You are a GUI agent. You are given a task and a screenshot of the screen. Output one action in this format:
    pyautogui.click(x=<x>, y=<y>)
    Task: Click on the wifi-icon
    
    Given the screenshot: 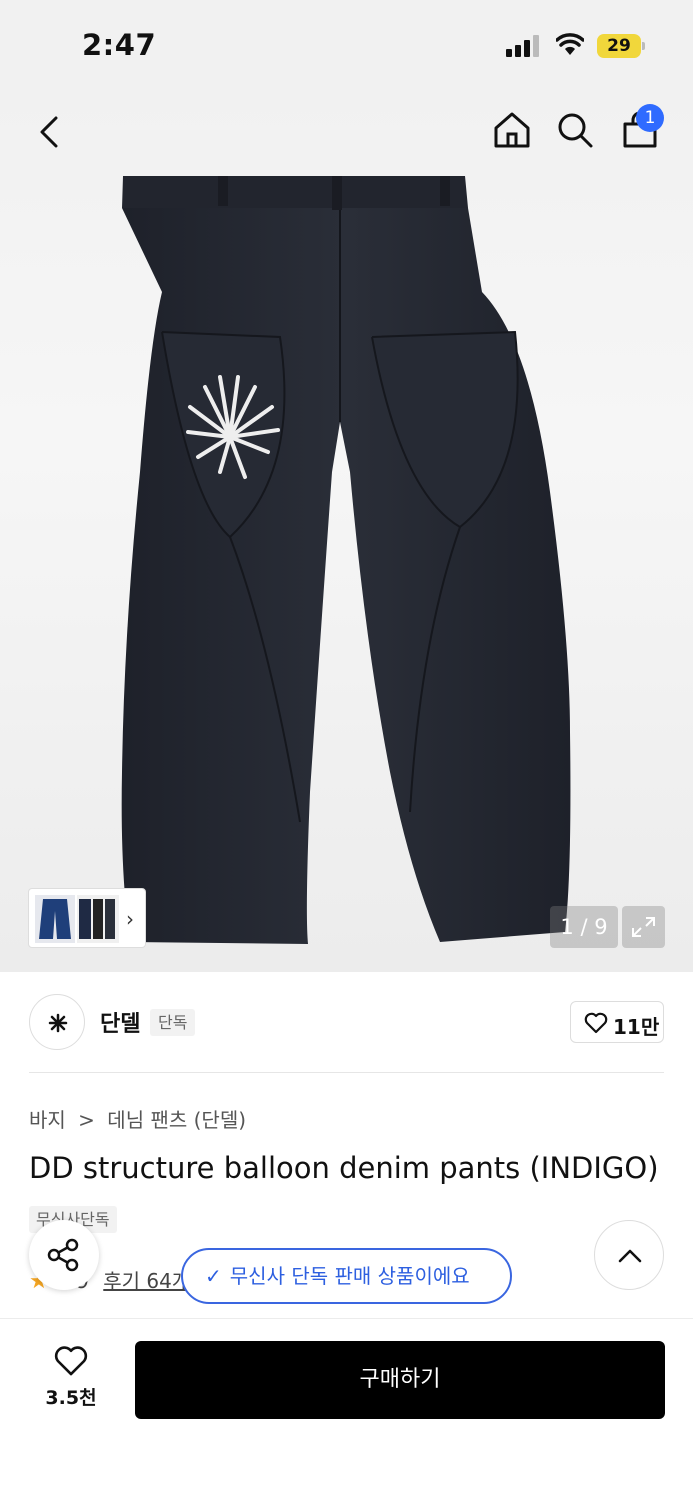 What is the action you would take?
    pyautogui.click(x=570, y=44)
    